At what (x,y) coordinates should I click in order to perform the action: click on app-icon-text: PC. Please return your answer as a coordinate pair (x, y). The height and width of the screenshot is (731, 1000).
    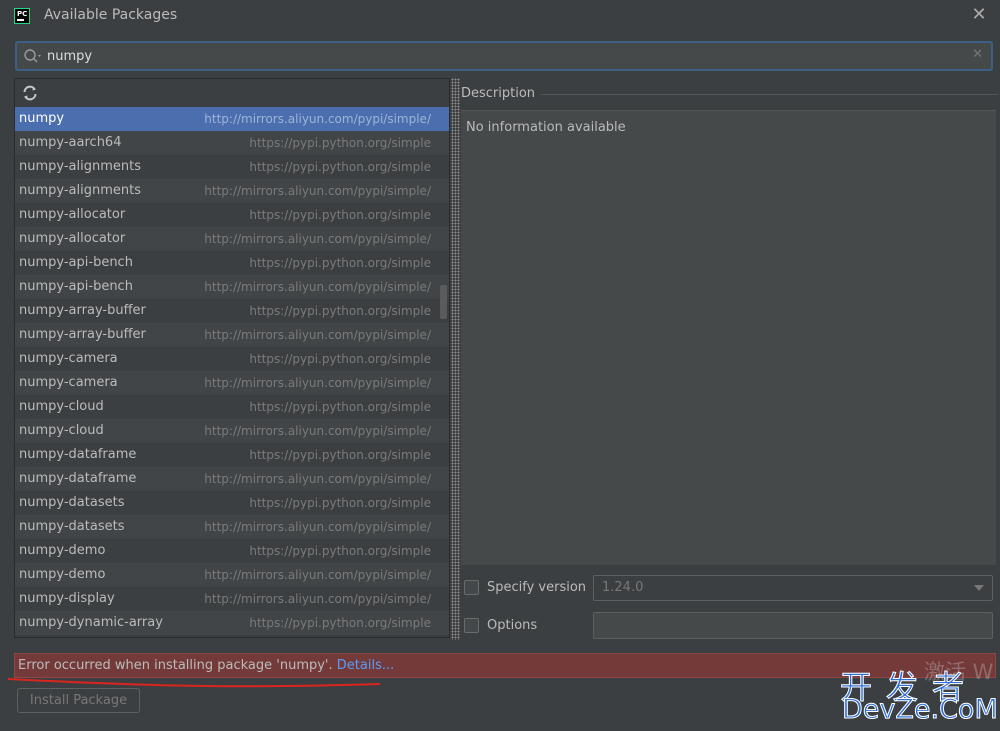
    Looking at the image, I should click on (22, 14).